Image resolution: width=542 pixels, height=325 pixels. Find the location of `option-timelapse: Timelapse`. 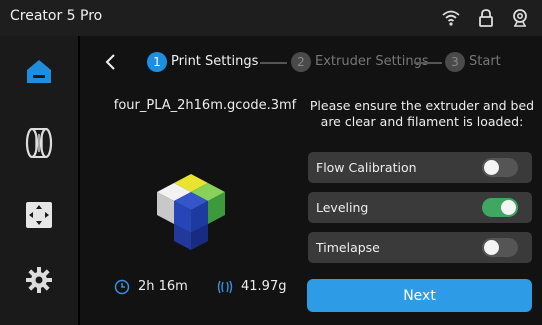

option-timelapse: Timelapse is located at coordinates (420, 247).